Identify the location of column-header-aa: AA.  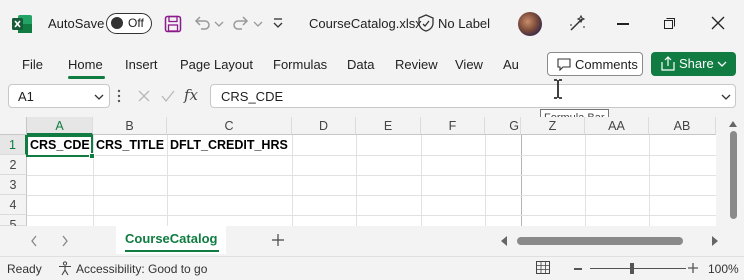
(617, 126).